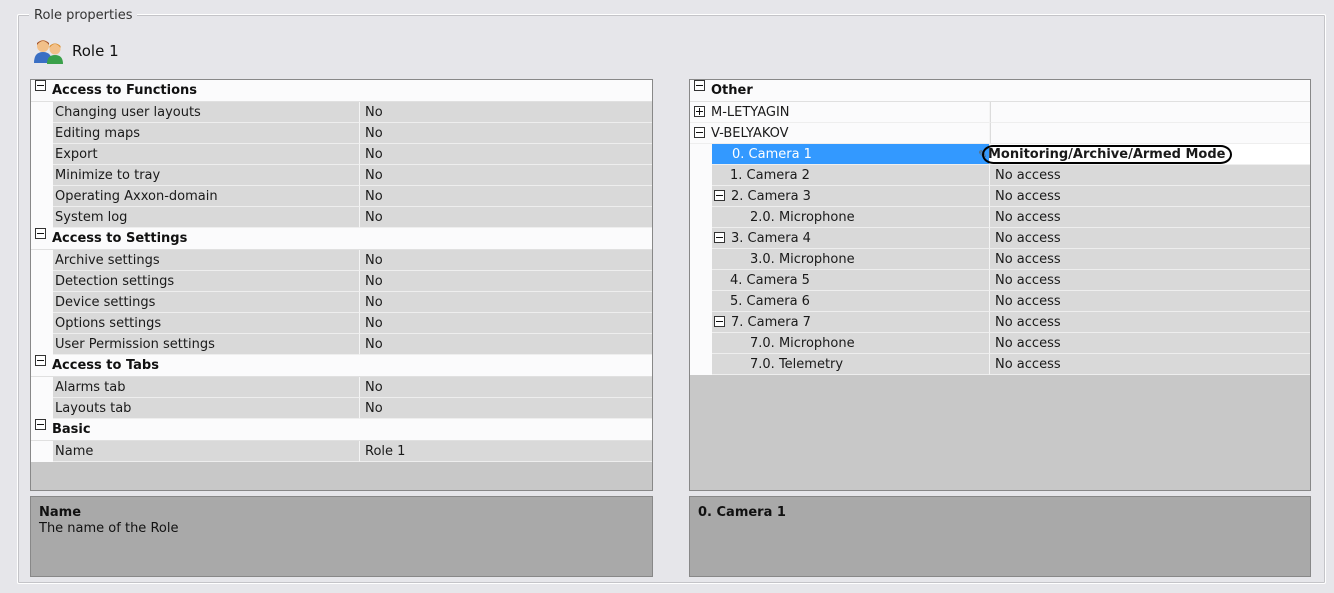  What do you see at coordinates (341, 430) in the screenshot?
I see `category-row: Basic` at bounding box center [341, 430].